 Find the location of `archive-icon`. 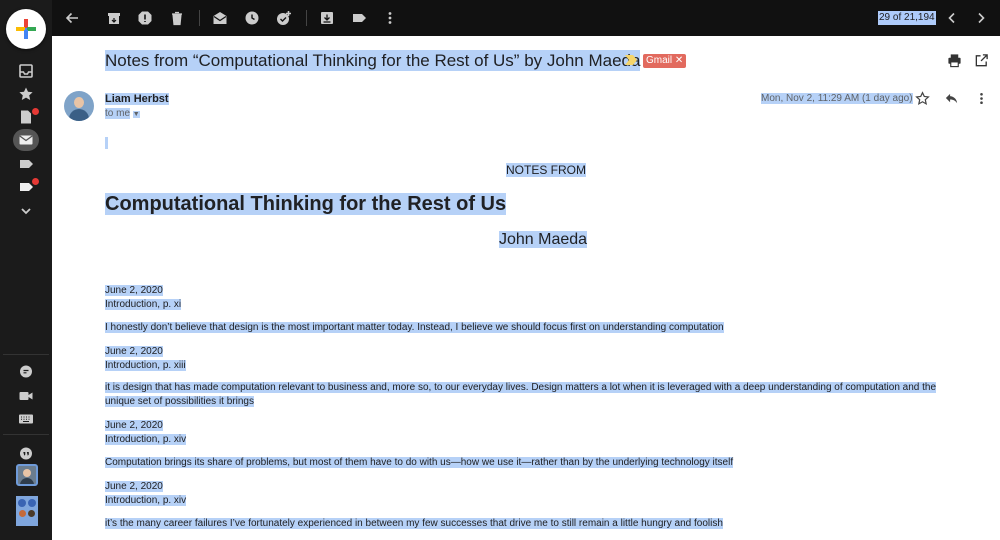

archive-icon is located at coordinates (114, 18).